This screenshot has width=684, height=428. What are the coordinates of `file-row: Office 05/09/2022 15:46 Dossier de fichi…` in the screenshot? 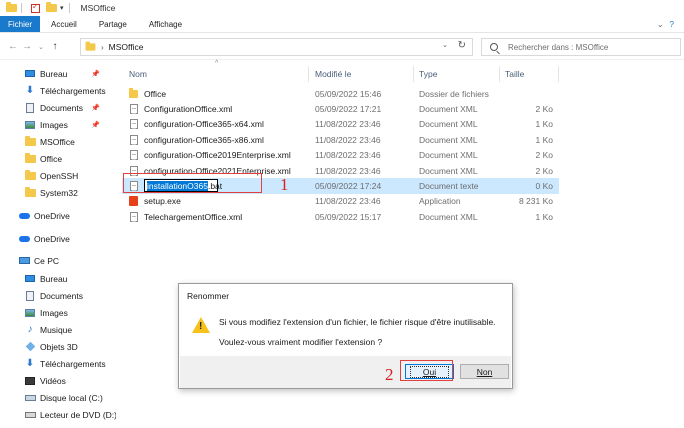 It's located at (340, 93).